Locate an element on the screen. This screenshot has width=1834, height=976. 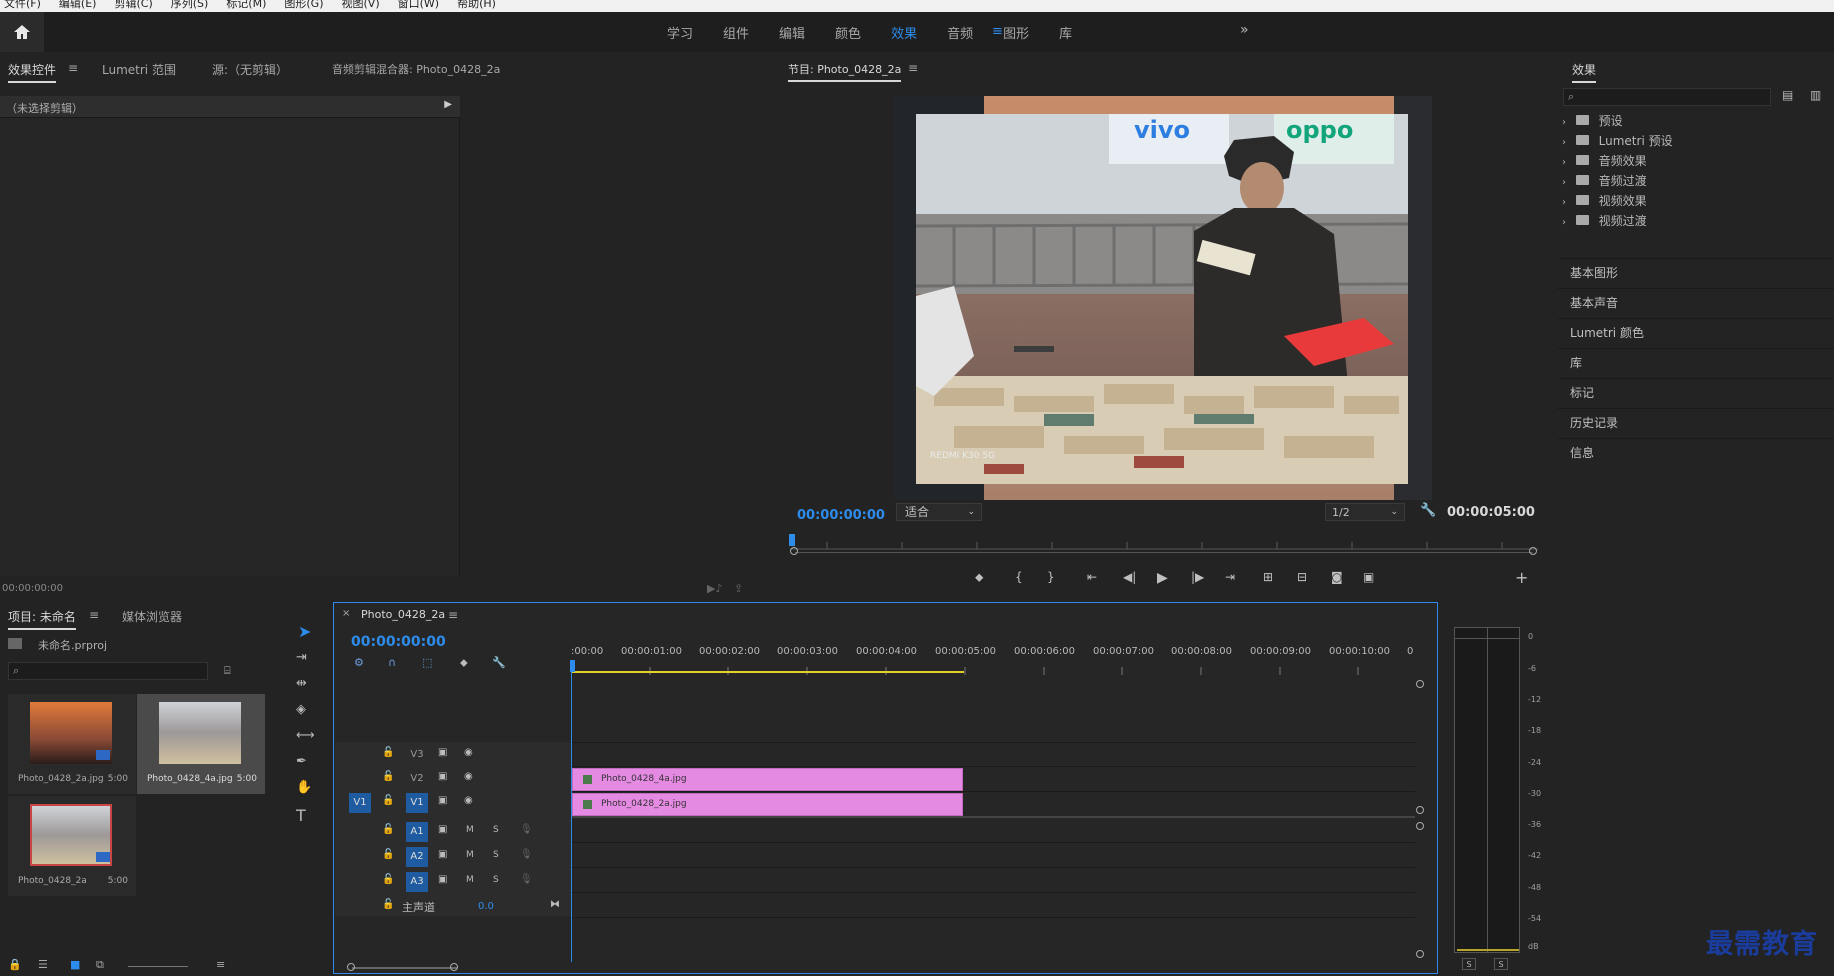
work-area-bar is located at coordinates (767, 672).